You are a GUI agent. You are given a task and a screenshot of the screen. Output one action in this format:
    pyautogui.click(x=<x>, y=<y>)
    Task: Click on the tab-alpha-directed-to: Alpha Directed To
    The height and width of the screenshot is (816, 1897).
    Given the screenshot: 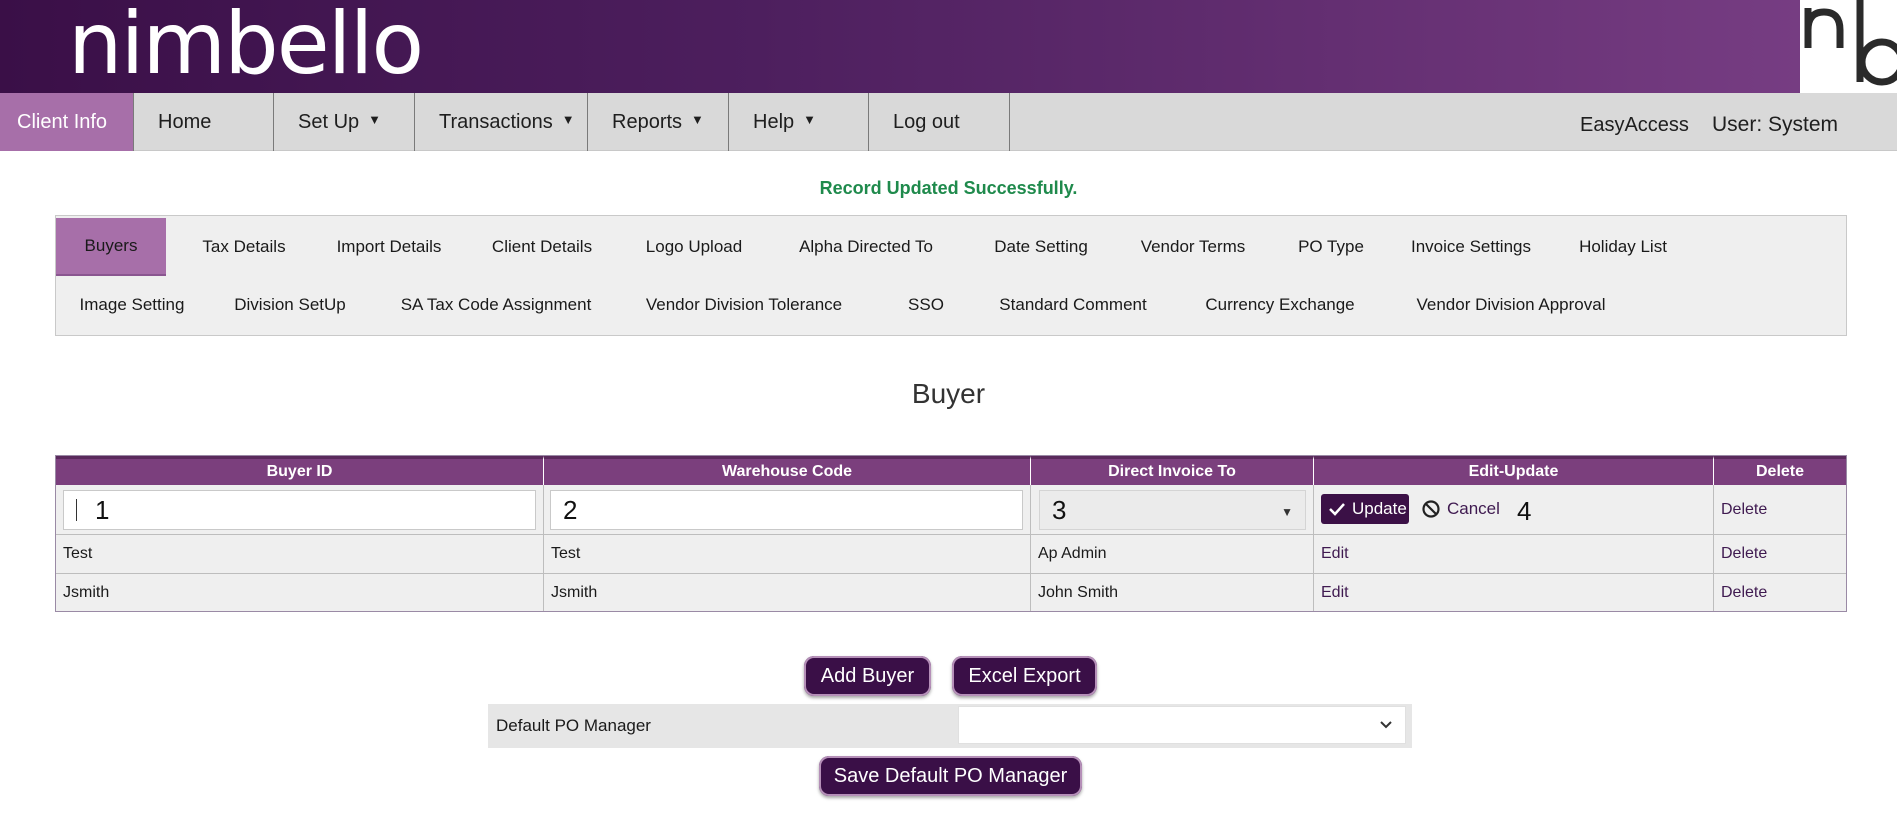 What is the action you would take?
    pyautogui.click(x=866, y=247)
    